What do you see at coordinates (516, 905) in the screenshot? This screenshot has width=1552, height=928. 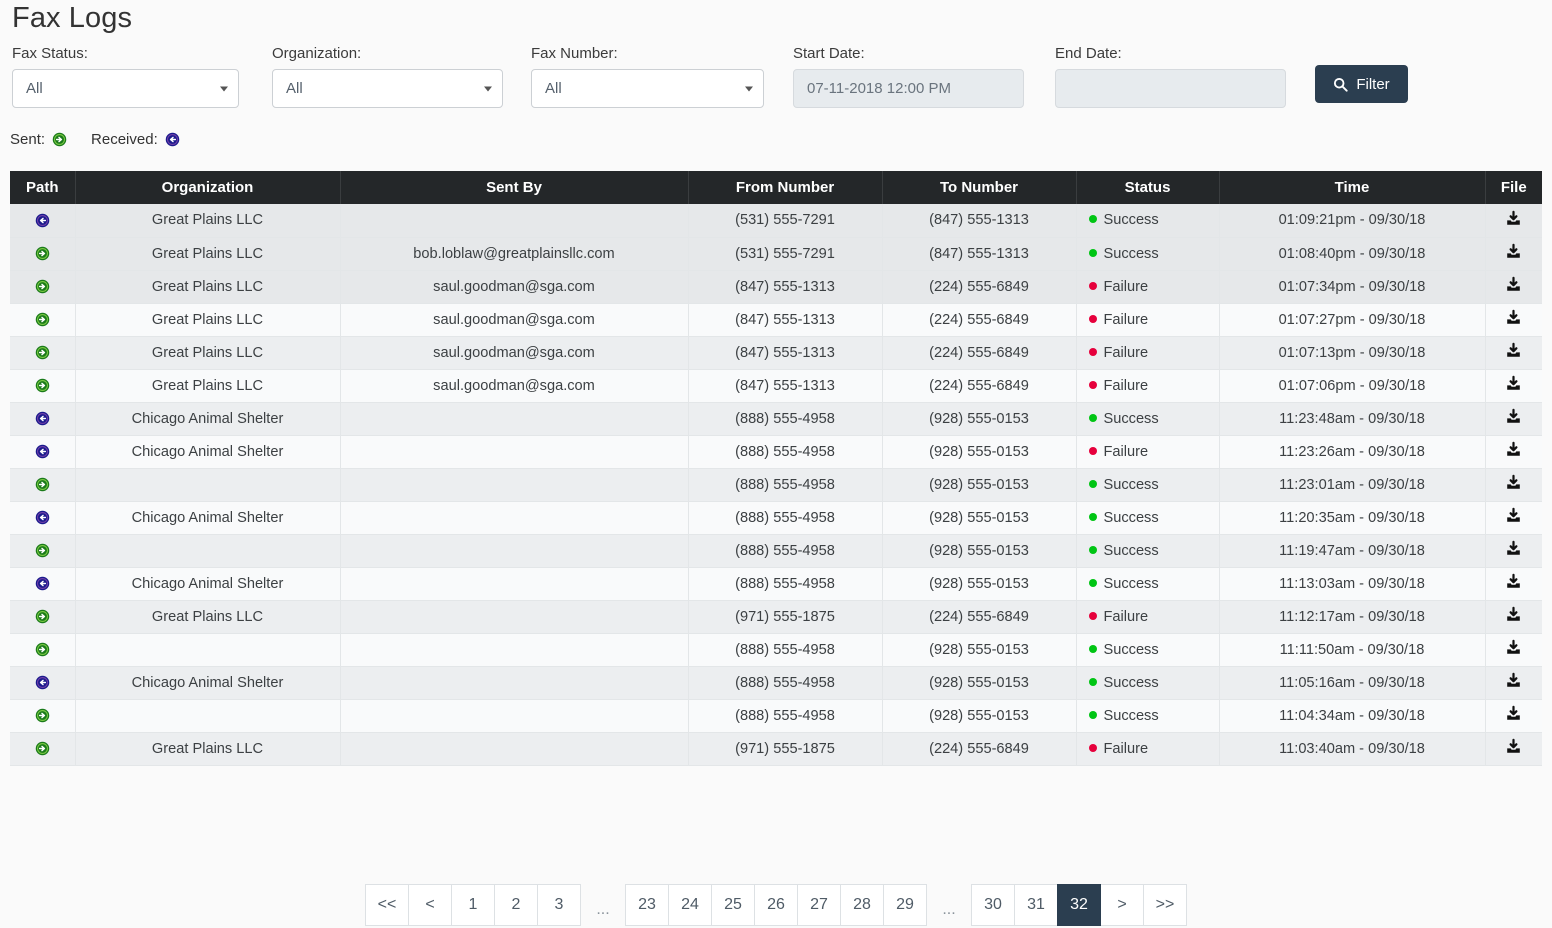 I see `pagination-button-2: 2` at bounding box center [516, 905].